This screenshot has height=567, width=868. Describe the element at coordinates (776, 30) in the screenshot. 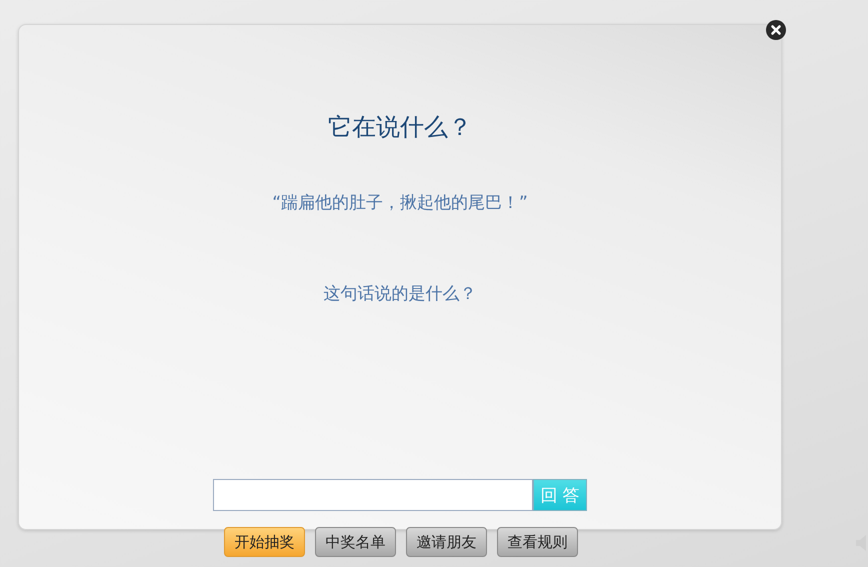

I see `close-icon` at that location.